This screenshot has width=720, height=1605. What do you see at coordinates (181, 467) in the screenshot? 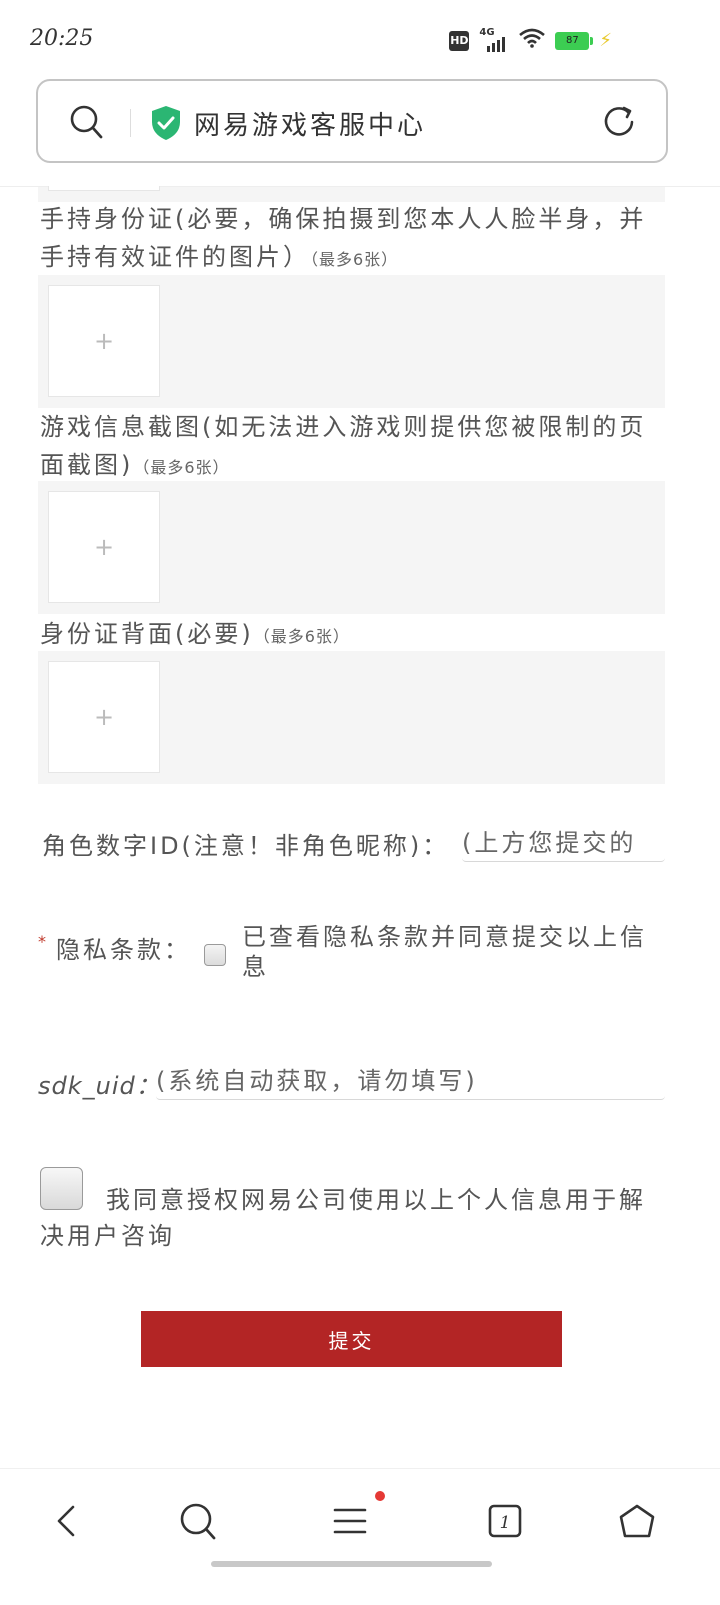
I see `game-screenshot-hint: （最多6张）` at bounding box center [181, 467].